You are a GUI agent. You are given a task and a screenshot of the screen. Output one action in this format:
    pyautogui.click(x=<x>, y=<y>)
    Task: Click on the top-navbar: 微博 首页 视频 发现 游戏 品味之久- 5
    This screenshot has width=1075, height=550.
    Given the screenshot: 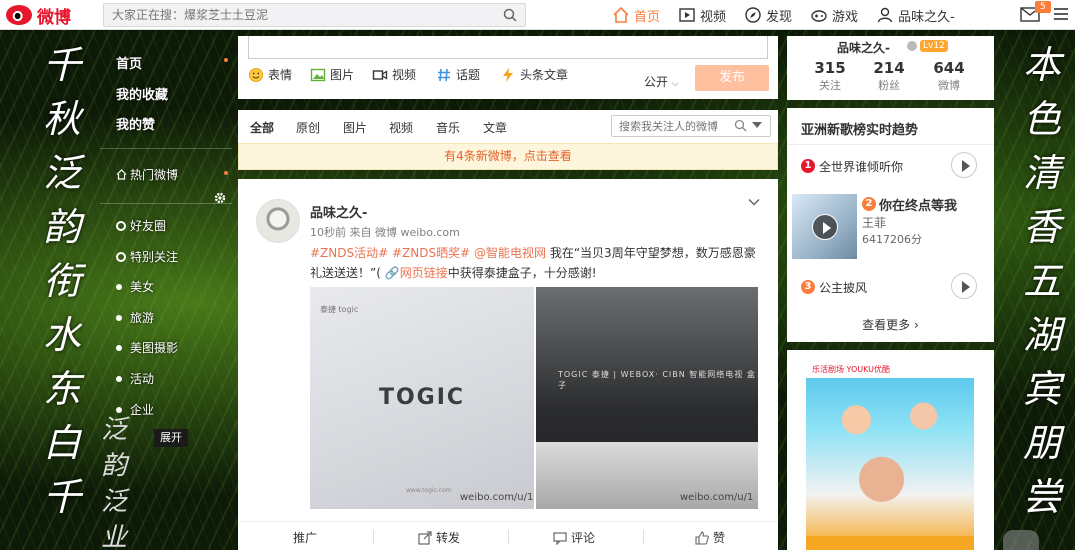 What is the action you would take?
    pyautogui.click(x=537, y=15)
    